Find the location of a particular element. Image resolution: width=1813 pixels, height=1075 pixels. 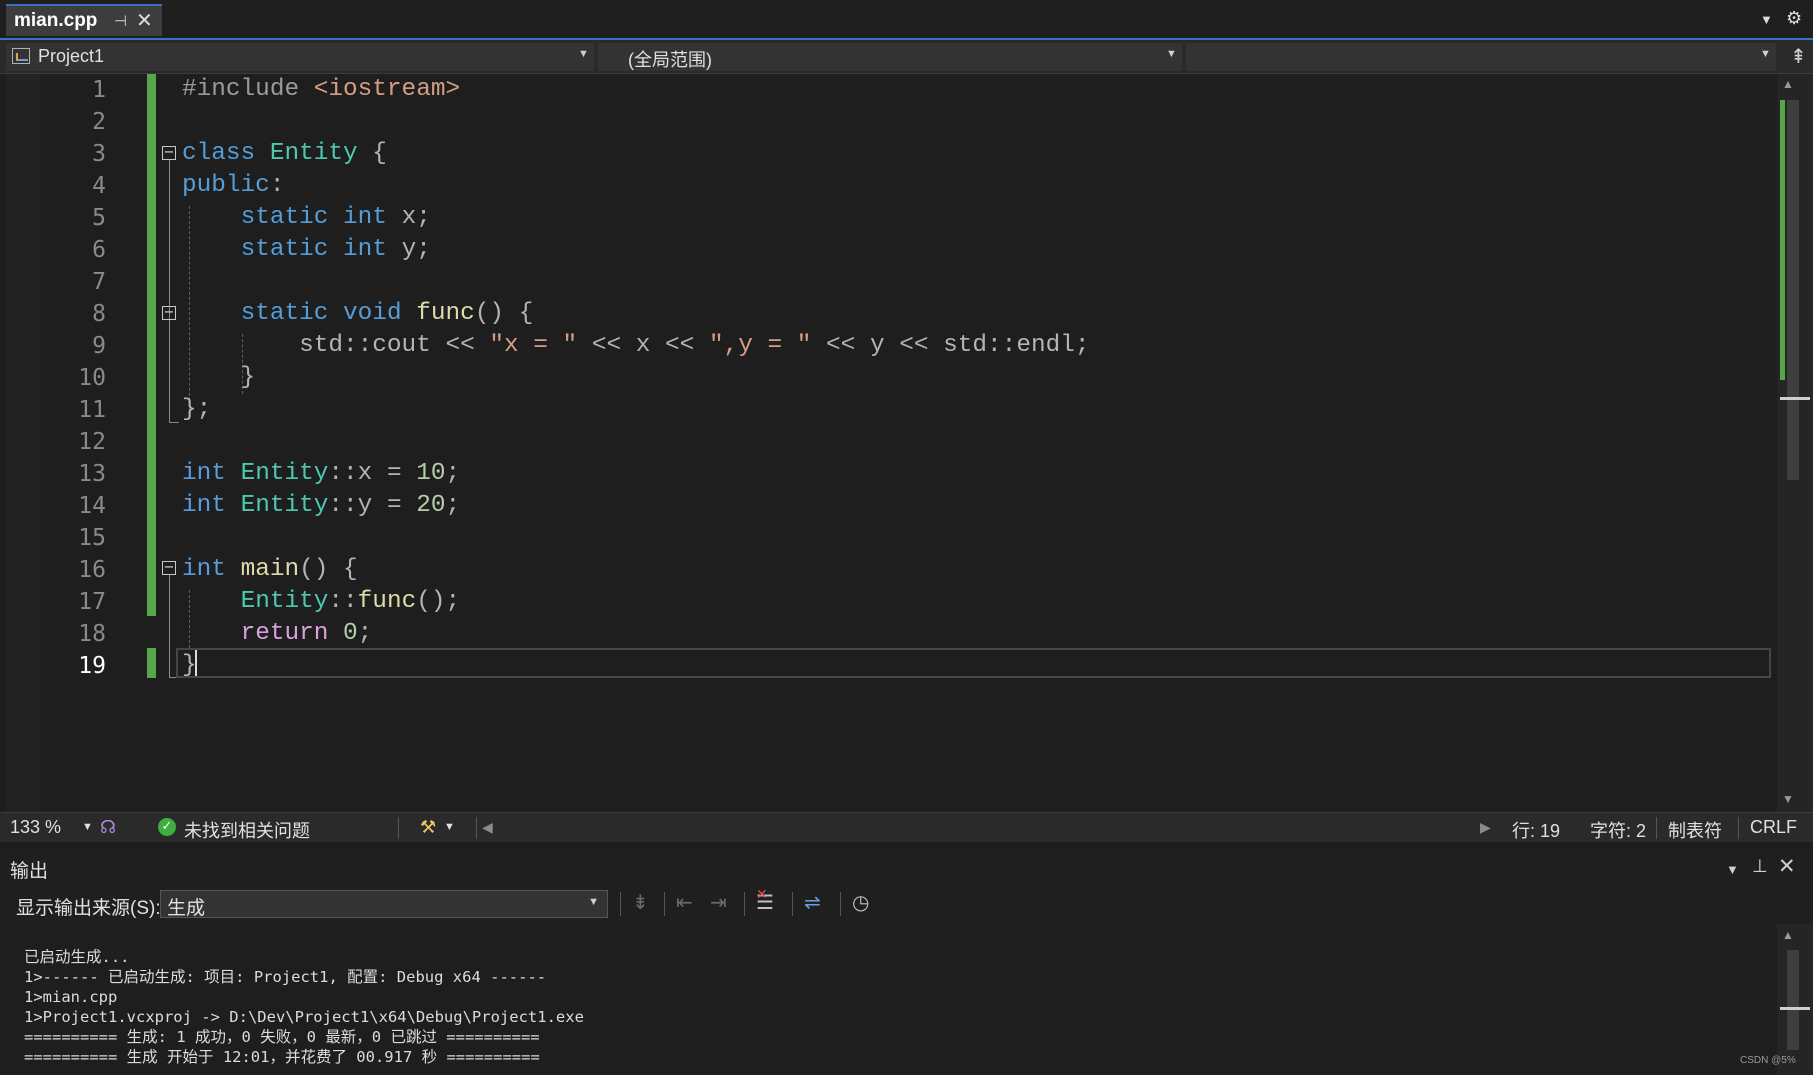

code-token: }; is located at coordinates (197, 409).